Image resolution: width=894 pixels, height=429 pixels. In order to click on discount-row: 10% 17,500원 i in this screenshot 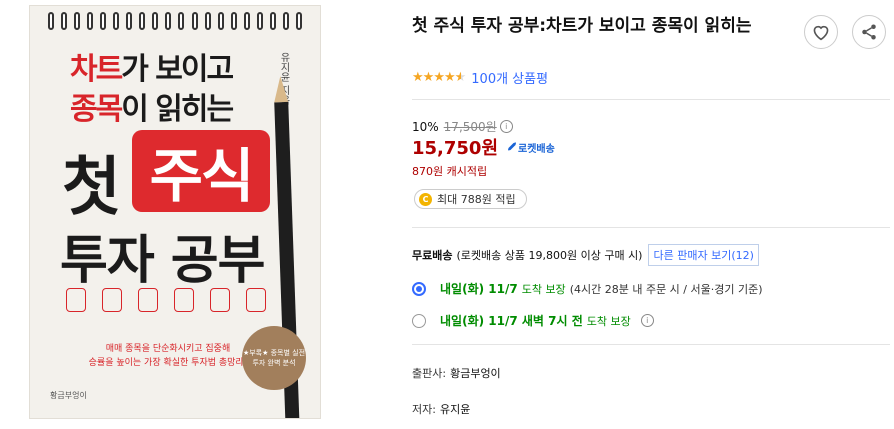, I will do `click(462, 126)`.